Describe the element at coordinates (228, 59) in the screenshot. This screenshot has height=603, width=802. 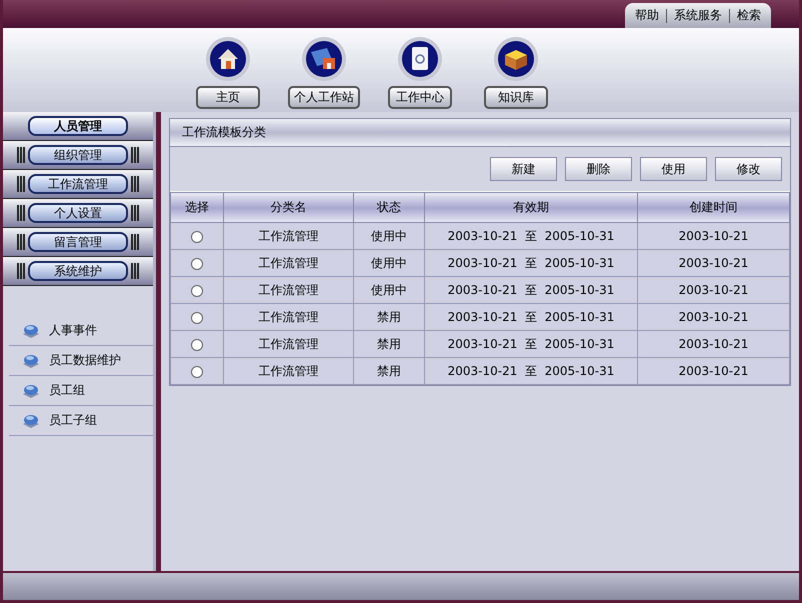
I see `house-icon` at that location.